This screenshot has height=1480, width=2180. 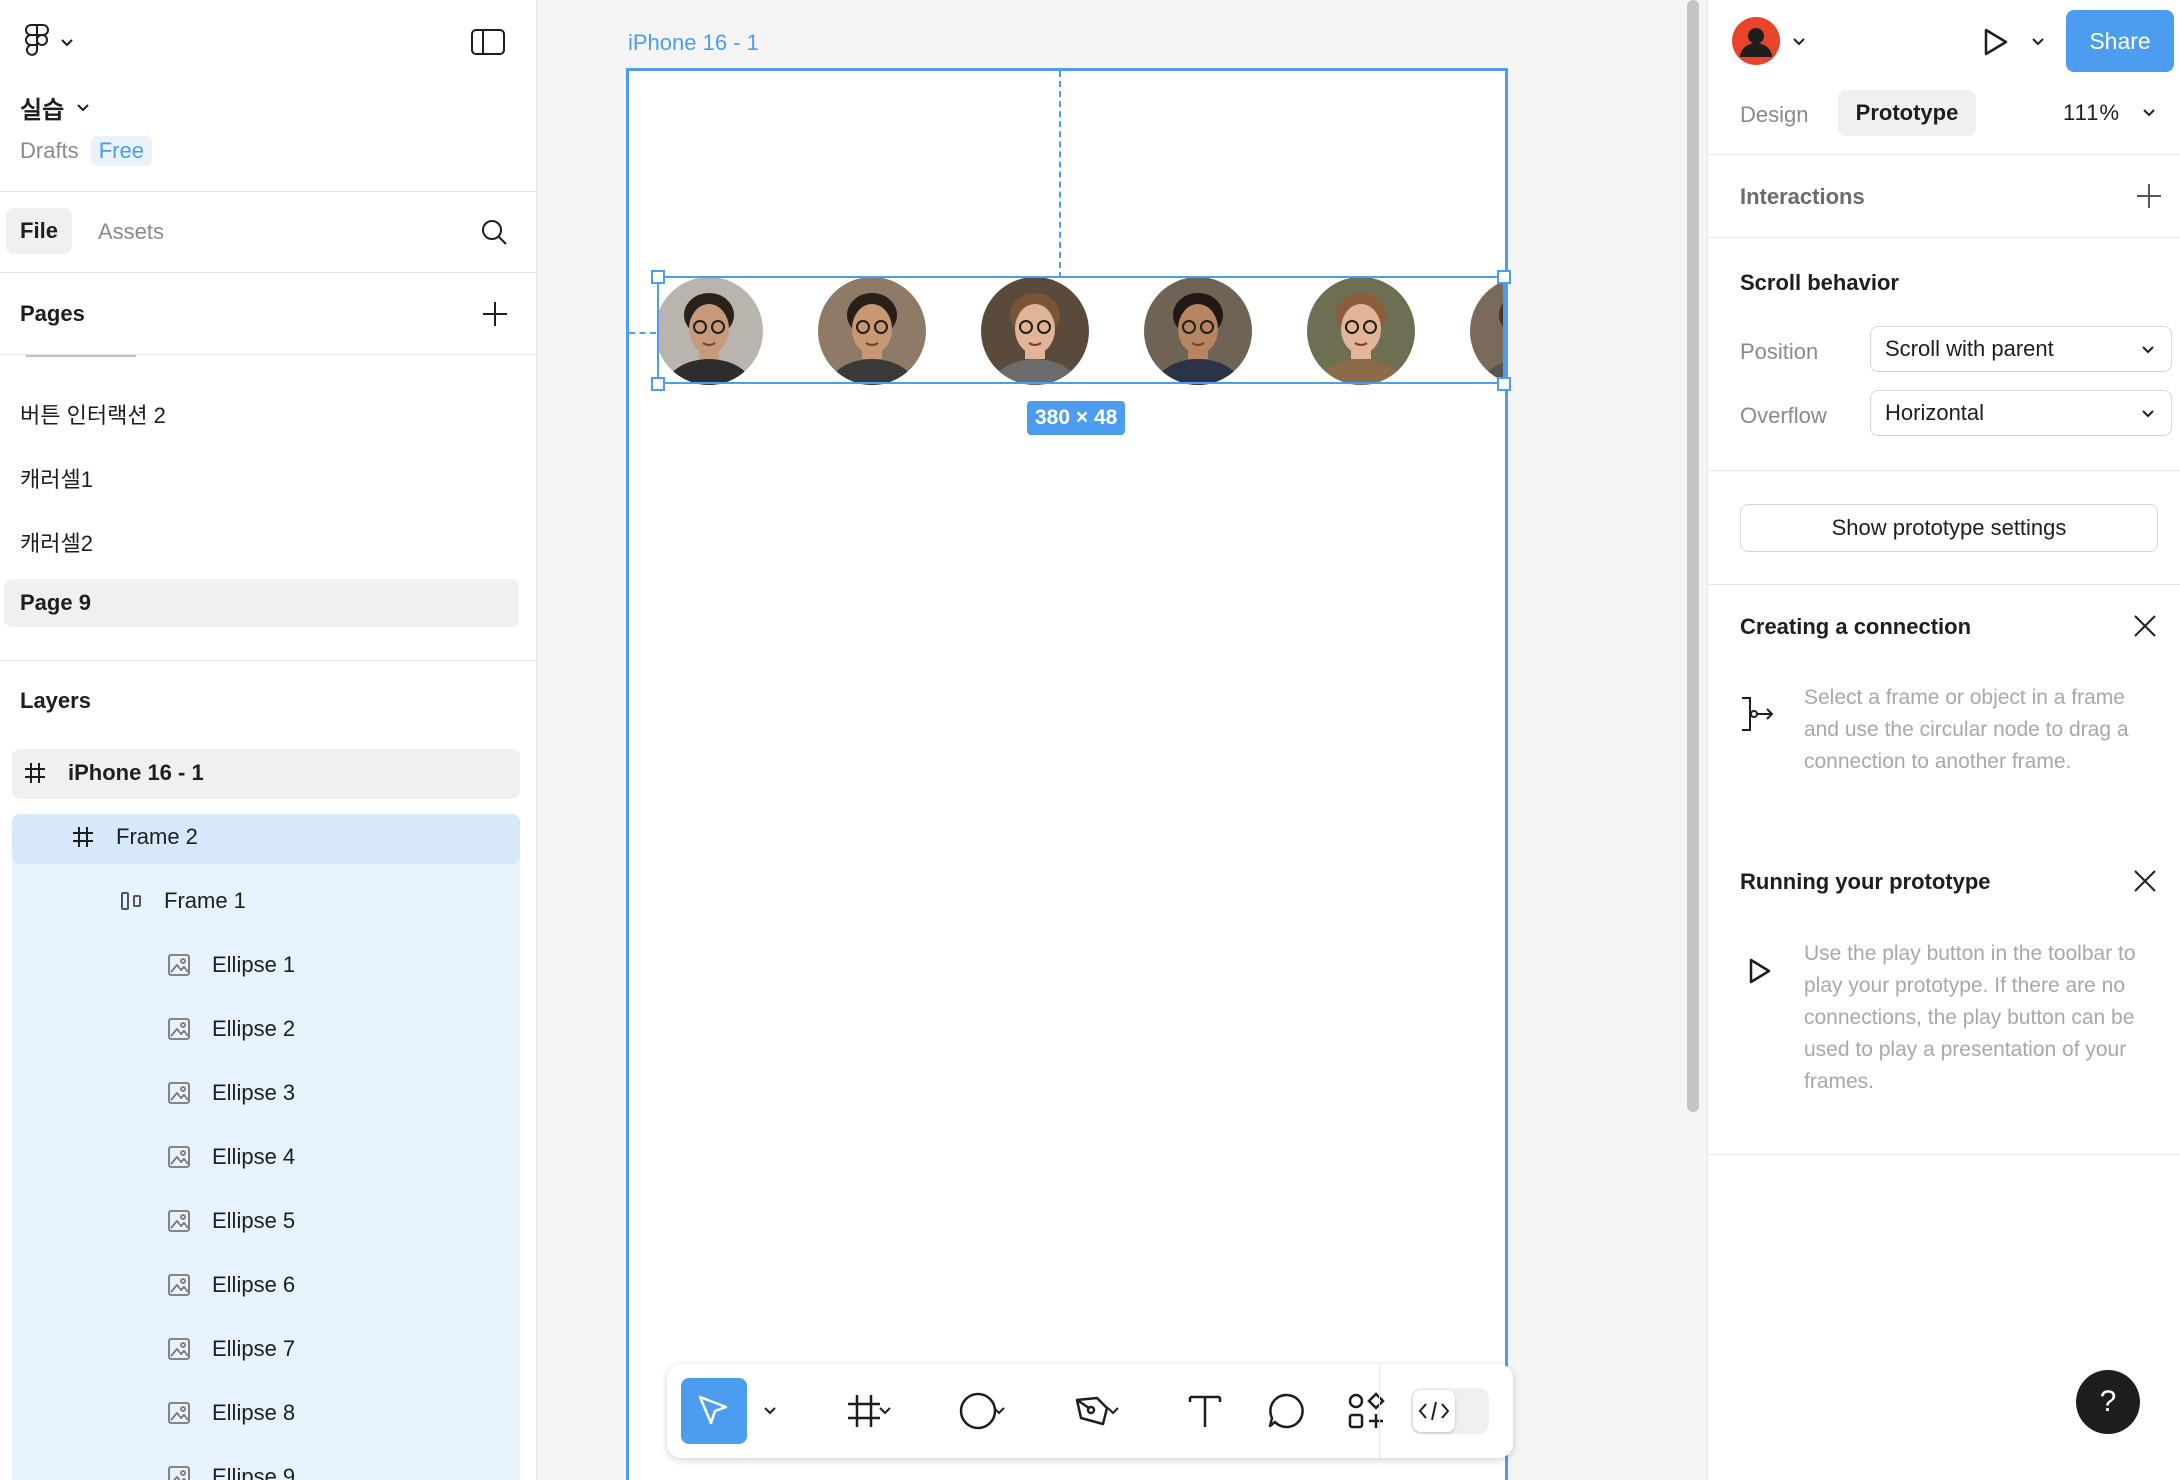 I want to click on overflow-value: Horizontal, so click(x=1935, y=412).